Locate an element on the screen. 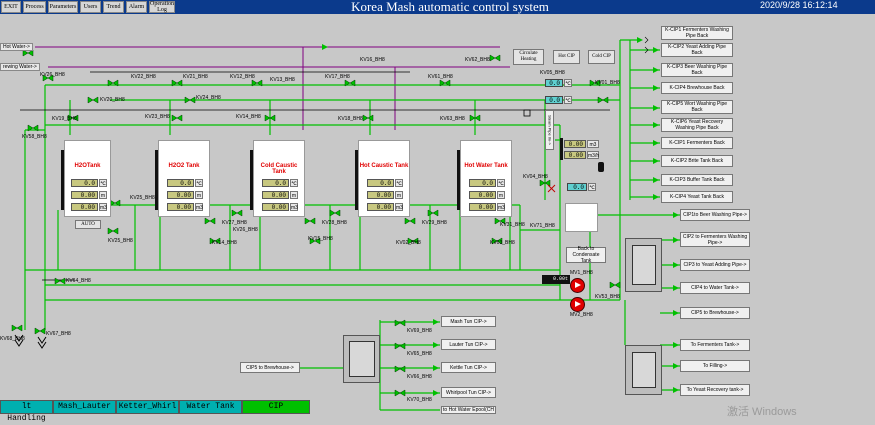  cip-return-item: K-CIP6 Yeast Recovery Washing Pipe Back is located at coordinates (697, 125).